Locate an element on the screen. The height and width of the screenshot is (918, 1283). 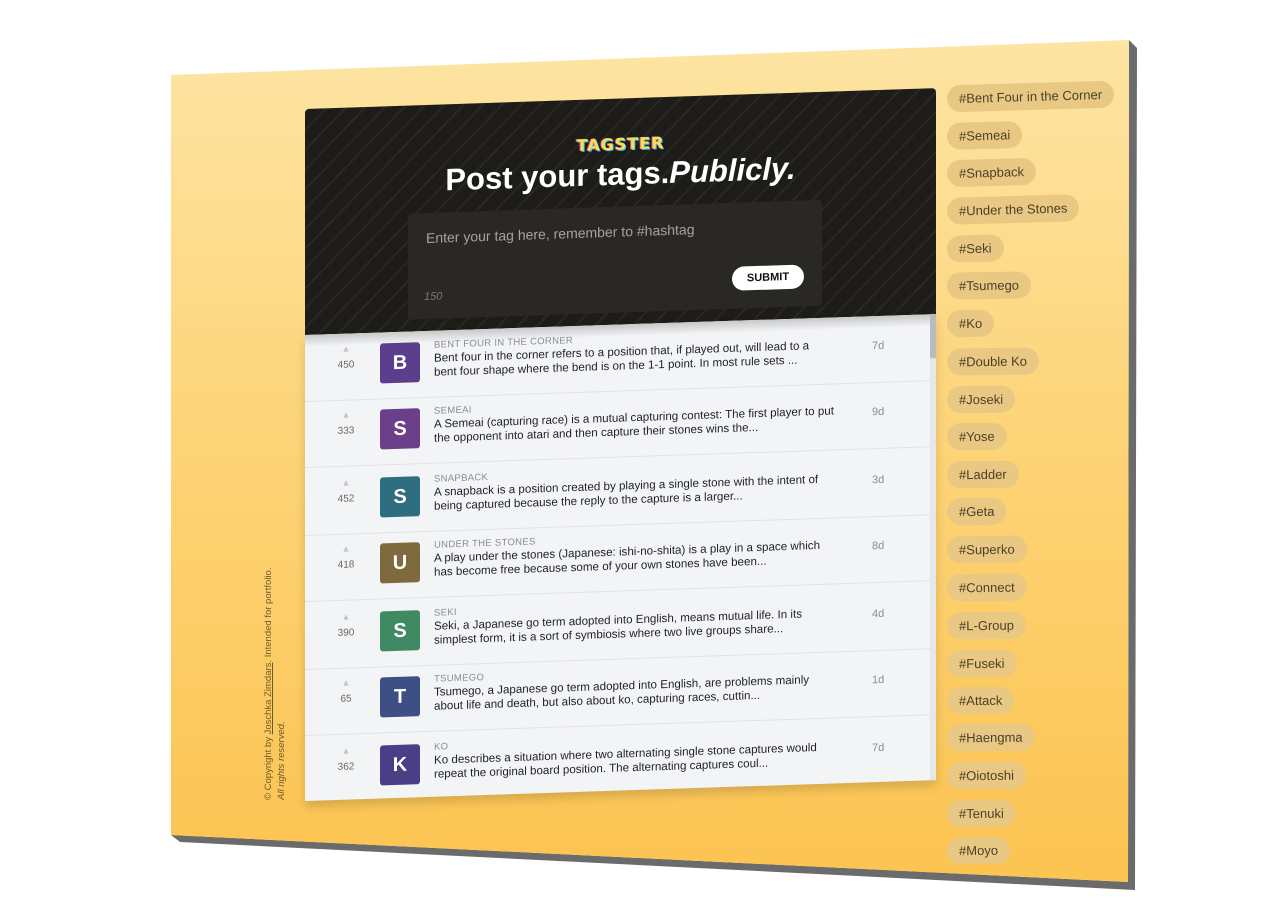
scrollbar-thumb is located at coordinates (933, 336).